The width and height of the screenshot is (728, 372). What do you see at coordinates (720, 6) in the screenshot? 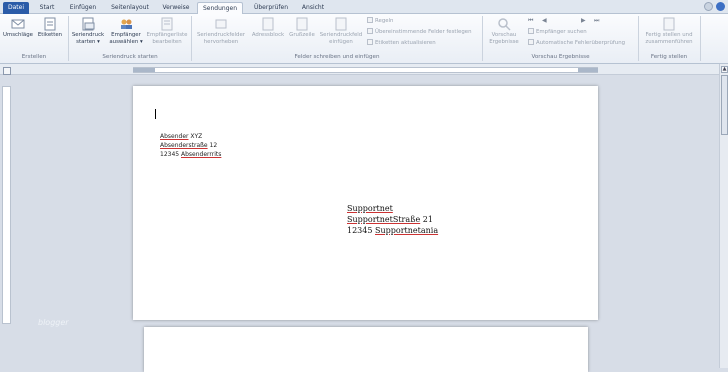
I see `help-icon` at bounding box center [720, 6].